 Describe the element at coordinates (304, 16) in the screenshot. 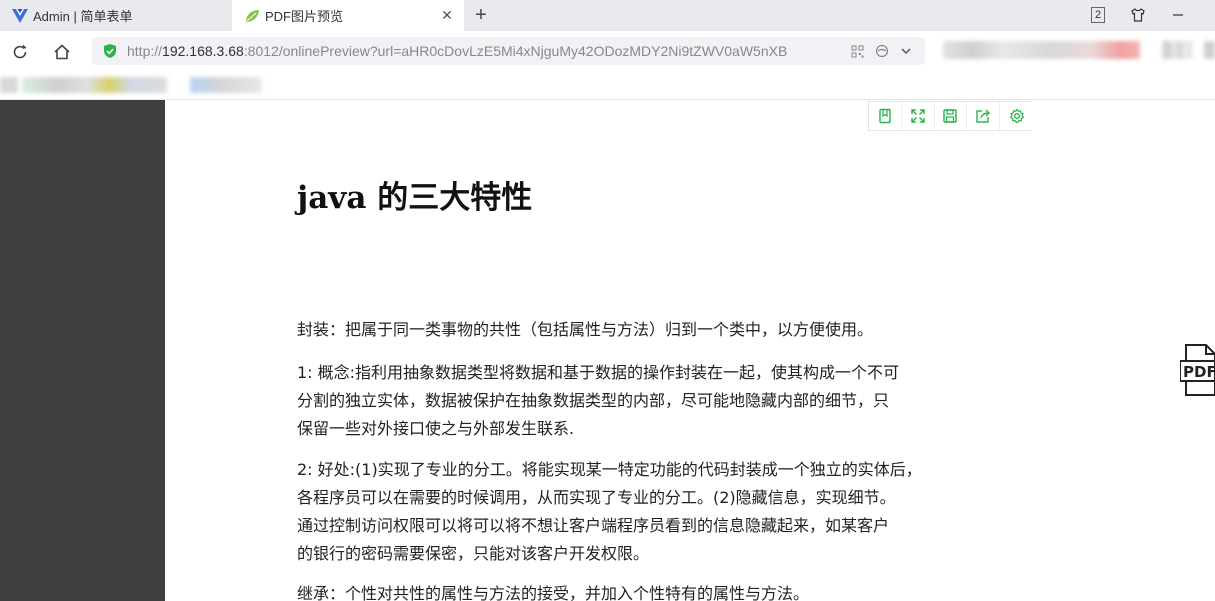

I see `tab-label: PDF图片预览` at that location.